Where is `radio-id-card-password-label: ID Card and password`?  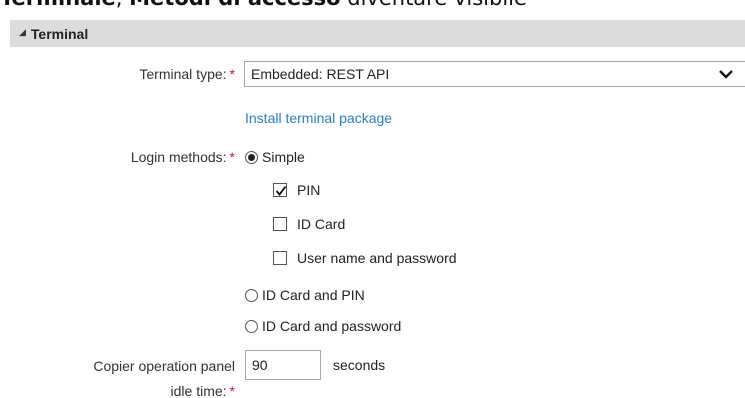 radio-id-card-password-label: ID Card and password is located at coordinates (332, 326).